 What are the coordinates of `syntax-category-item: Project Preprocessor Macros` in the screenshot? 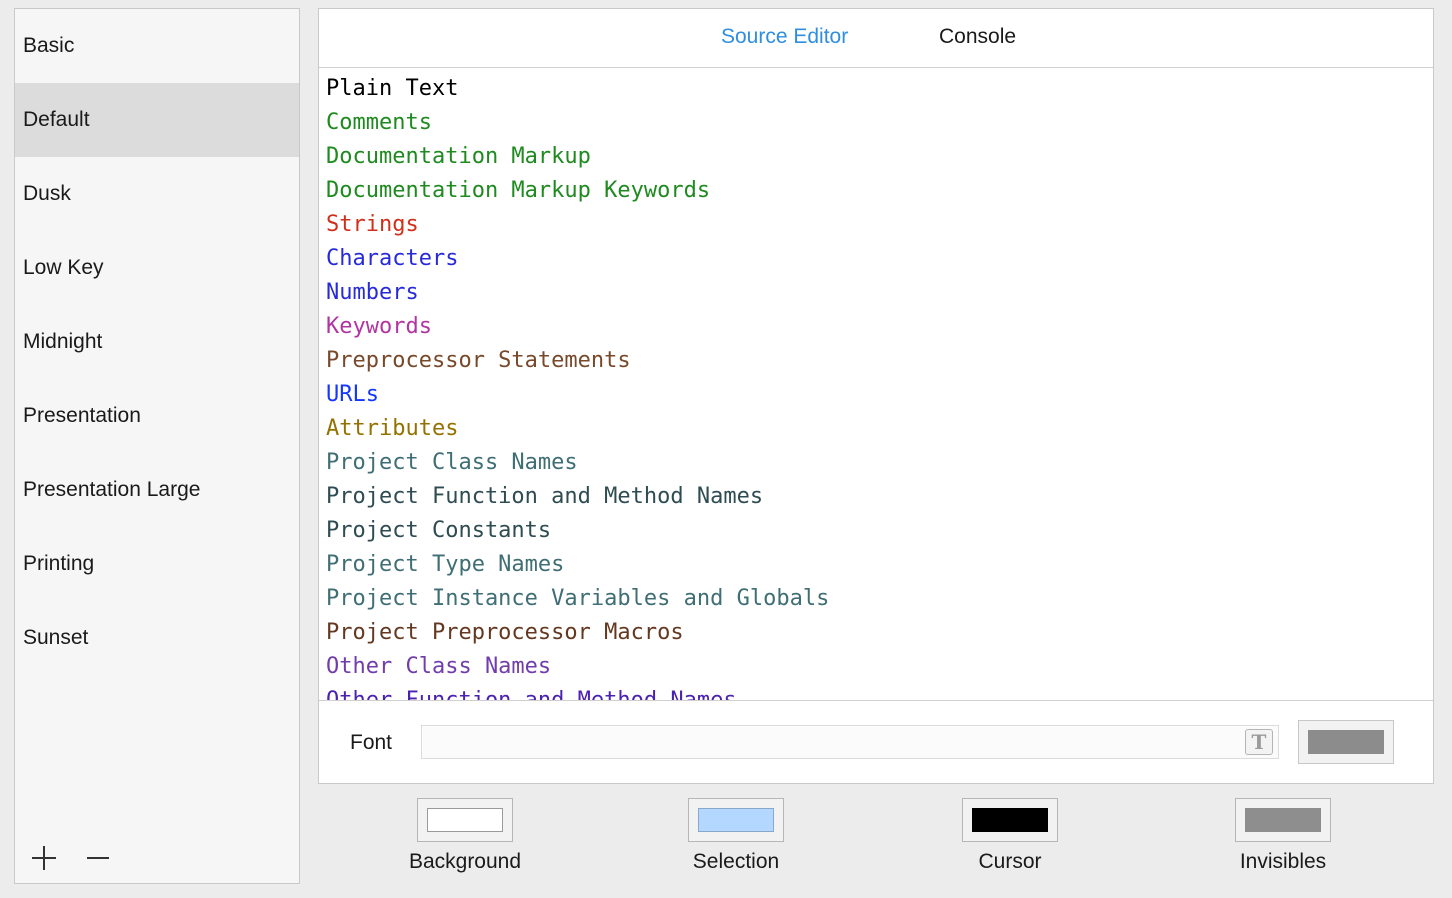 It's located at (879, 633).